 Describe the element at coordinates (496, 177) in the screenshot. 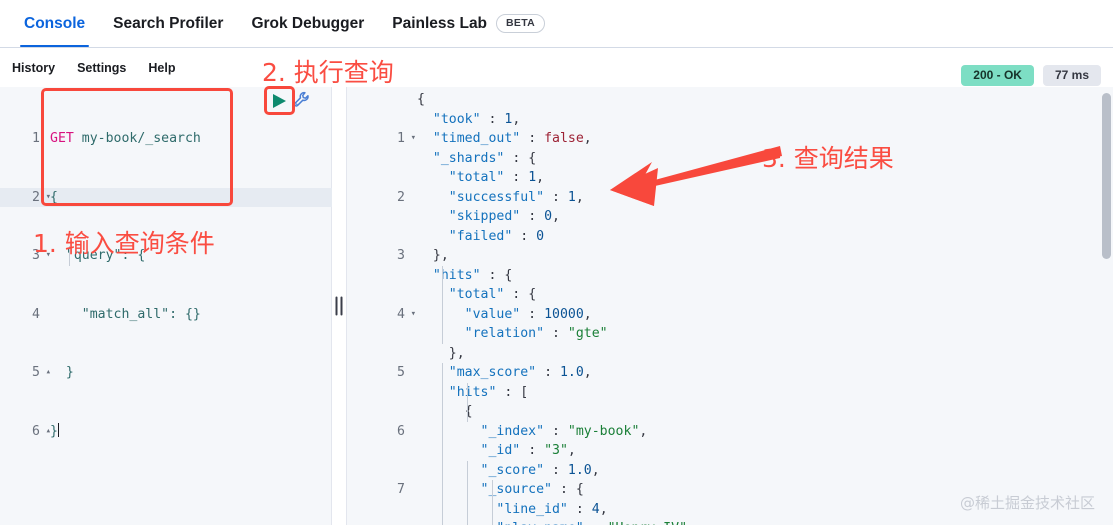

I see `response-line: "total" : 1,` at that location.